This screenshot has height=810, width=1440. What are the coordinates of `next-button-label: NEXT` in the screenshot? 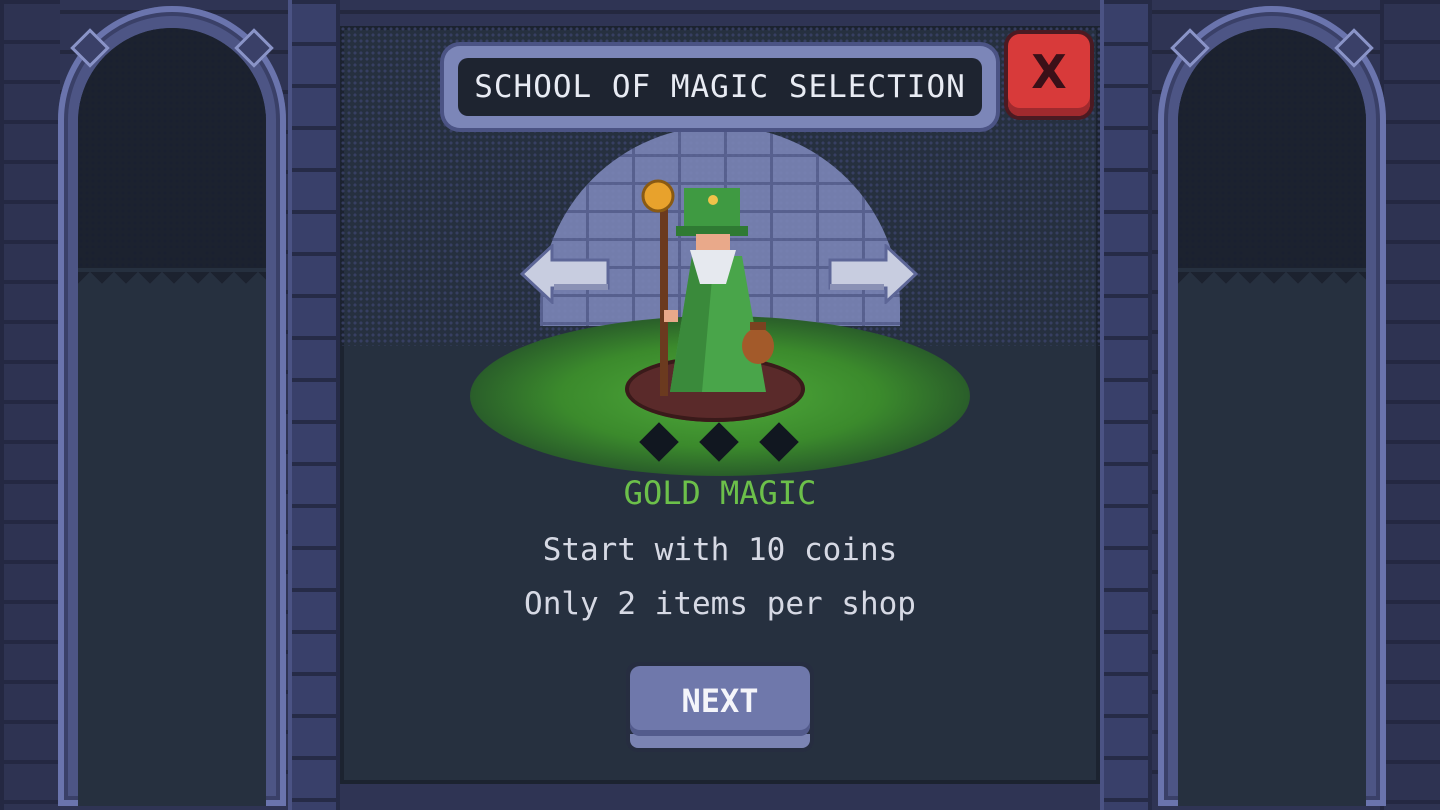 It's located at (720, 701).